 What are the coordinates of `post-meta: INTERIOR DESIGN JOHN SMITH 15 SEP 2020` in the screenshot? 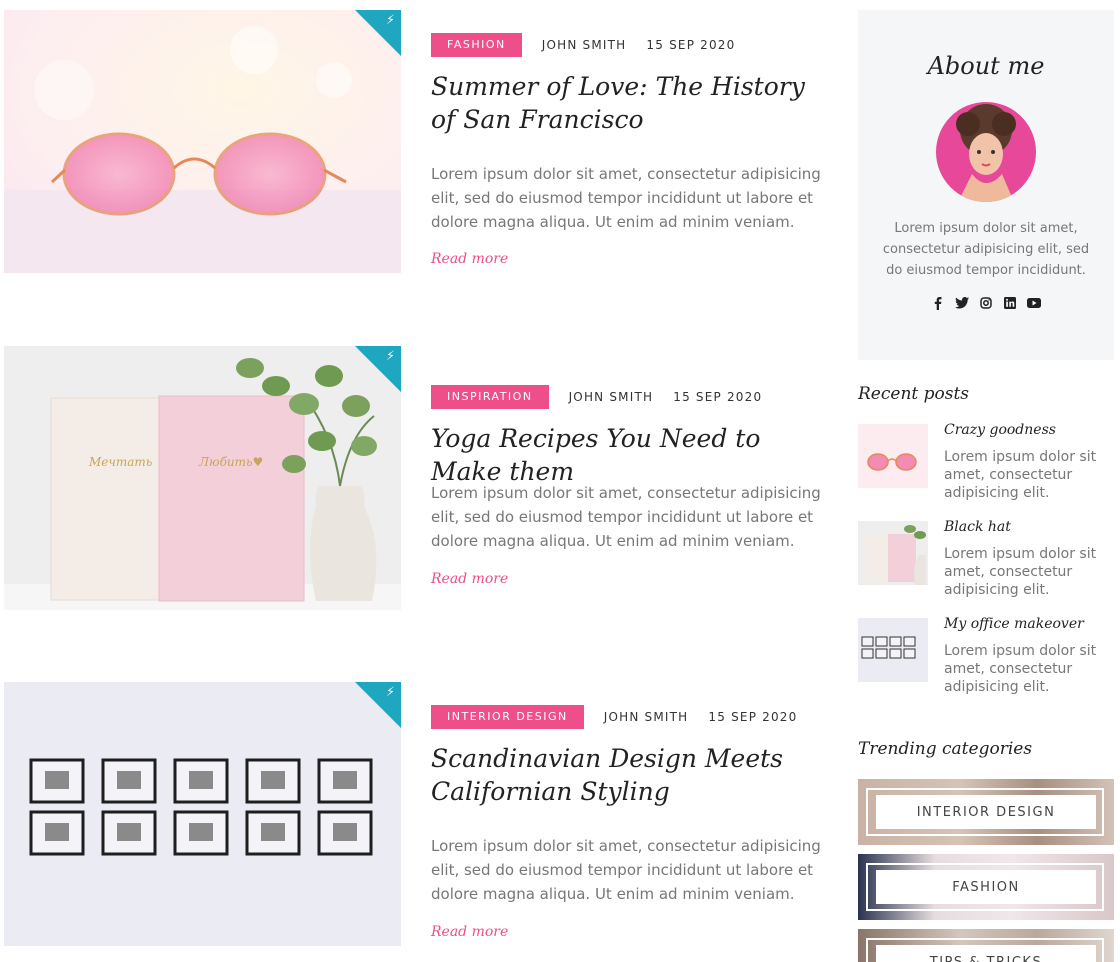 It's located at (614, 717).